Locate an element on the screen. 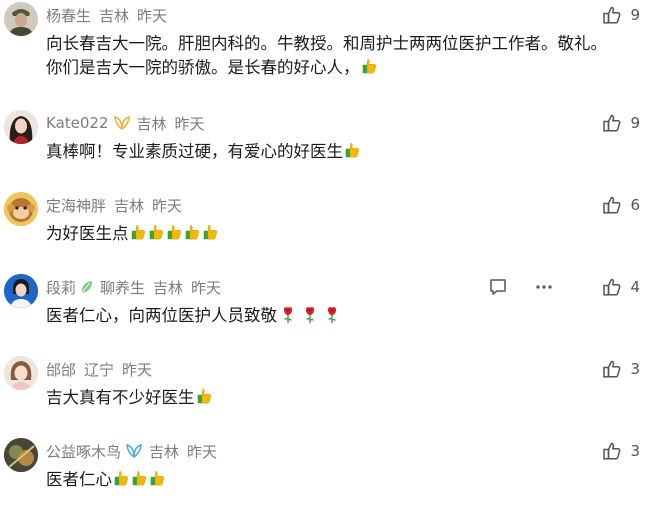 This screenshot has height=505, width=650. comment-text: 医者仁心，向两位医护人员致敬 is located at coordinates (331, 316).